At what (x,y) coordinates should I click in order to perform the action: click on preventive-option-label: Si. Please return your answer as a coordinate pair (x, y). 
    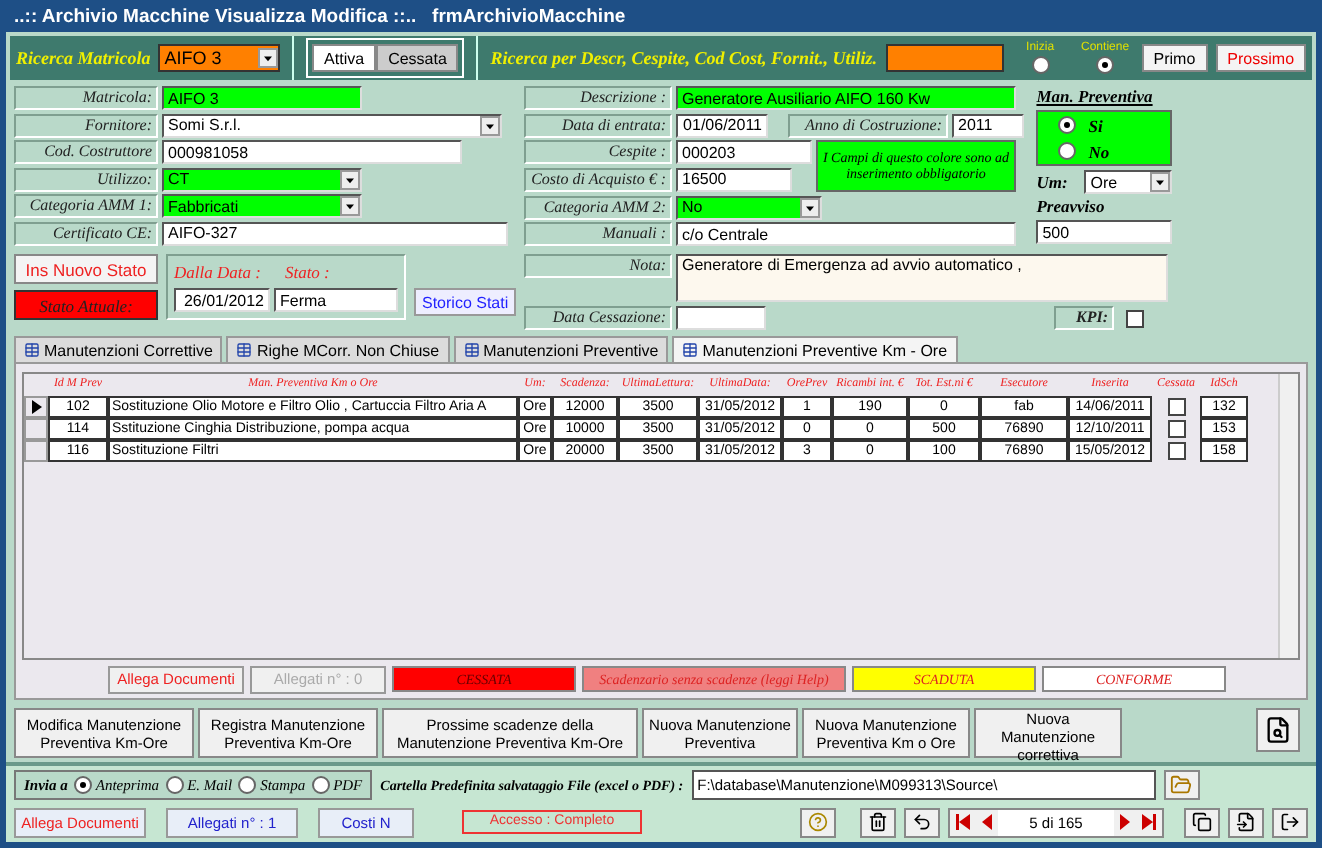
    Looking at the image, I should click on (1095, 125).